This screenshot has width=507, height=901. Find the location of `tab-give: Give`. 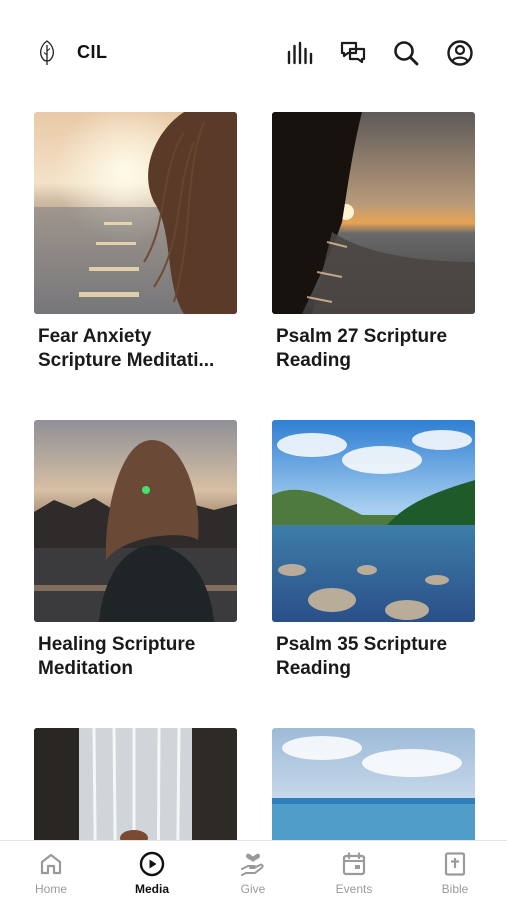

tab-give: Give is located at coordinates (253, 871).